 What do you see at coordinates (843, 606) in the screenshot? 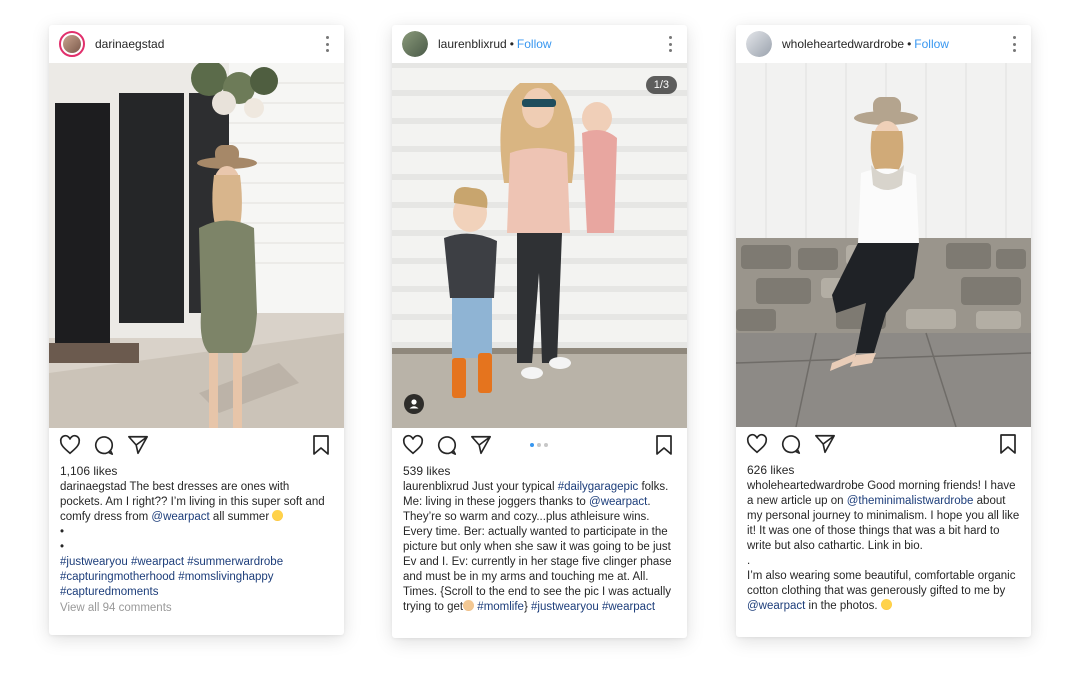
I see `caption-text: in the photos.` at bounding box center [843, 606].